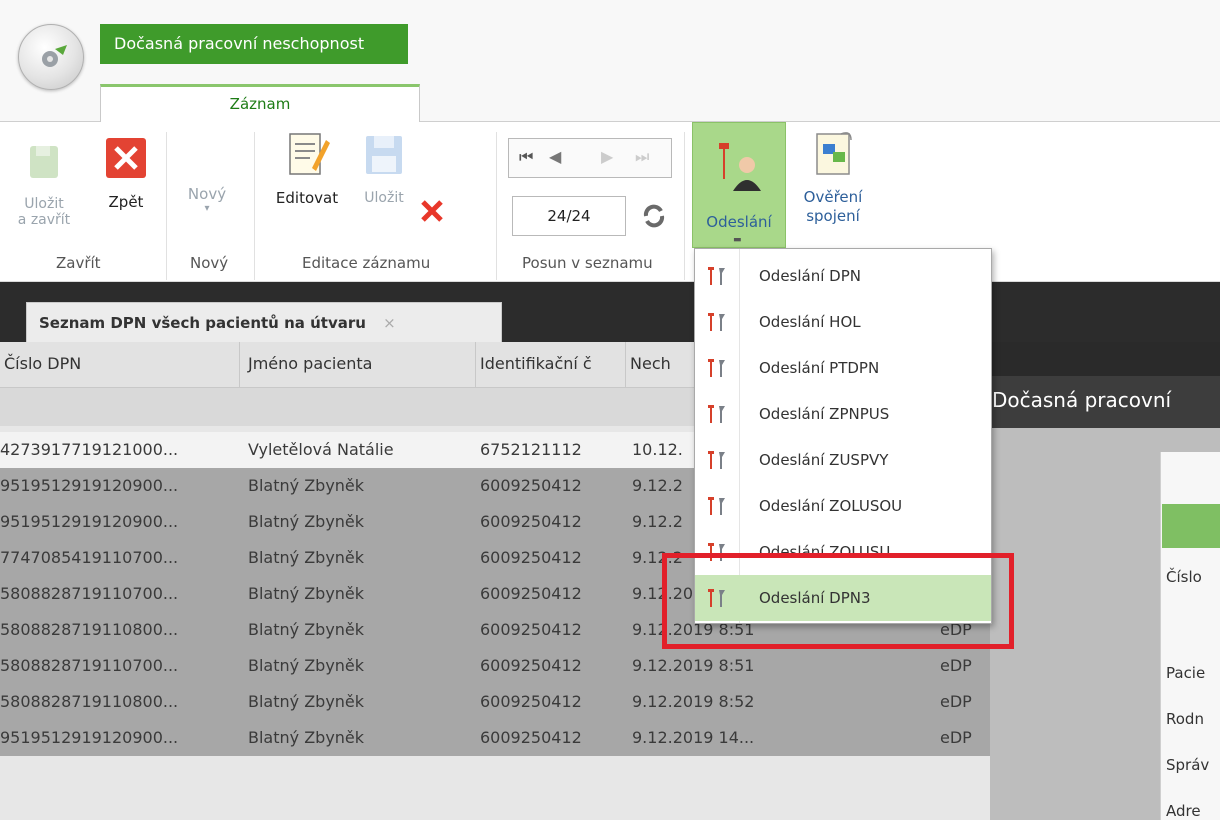 This screenshot has height=820, width=1220. What do you see at coordinates (555, 156) in the screenshot?
I see `previous-record-icon: ◀` at bounding box center [555, 156].